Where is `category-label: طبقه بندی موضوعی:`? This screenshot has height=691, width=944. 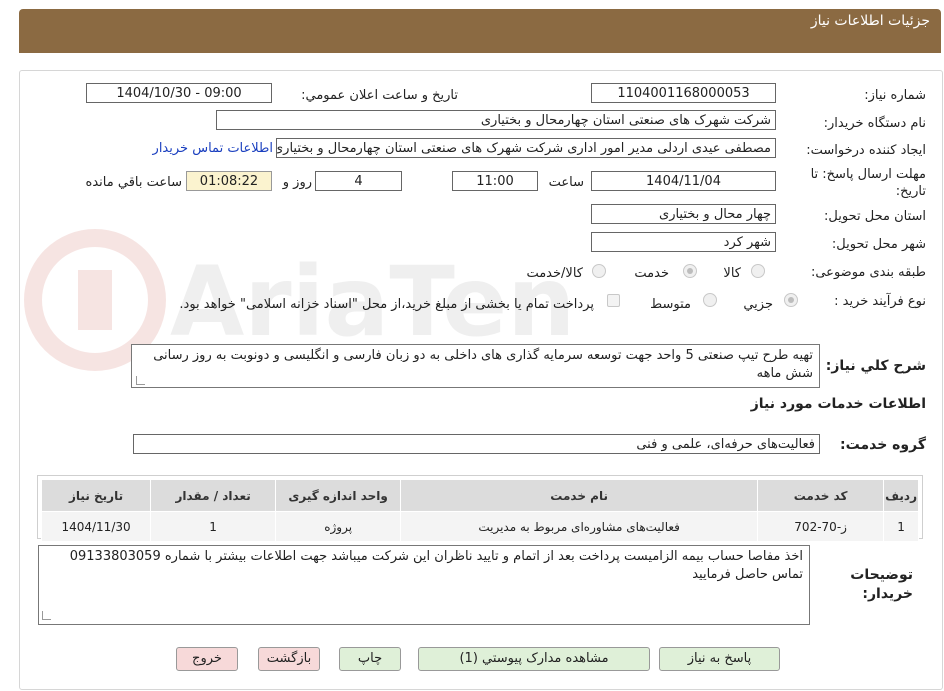 category-label: طبقه بندی موضوعی: is located at coordinates (868, 272).